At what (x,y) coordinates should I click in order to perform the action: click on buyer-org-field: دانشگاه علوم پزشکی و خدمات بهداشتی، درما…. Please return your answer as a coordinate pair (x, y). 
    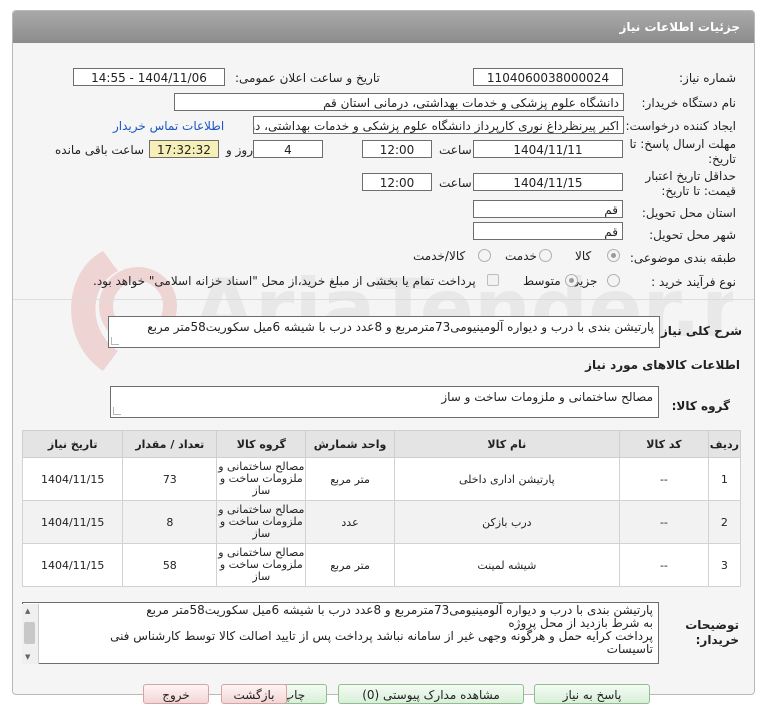
    Looking at the image, I should click on (399, 102).